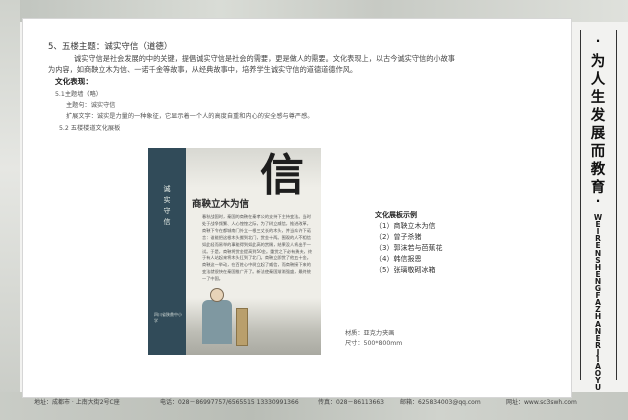 Image resolution: width=628 pixels, height=420 pixels. Describe the element at coordinates (77, 402) in the screenshot. I see `footer-address: 地址：成都市 · 上南大街2号C座` at that location.